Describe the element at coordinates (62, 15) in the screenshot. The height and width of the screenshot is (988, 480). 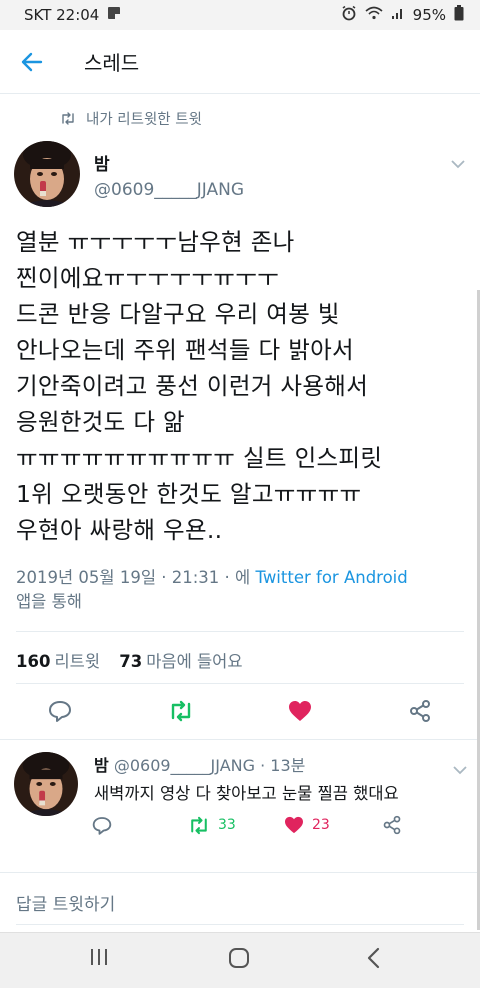
I see `carrier-time: SKT 22:04` at that location.